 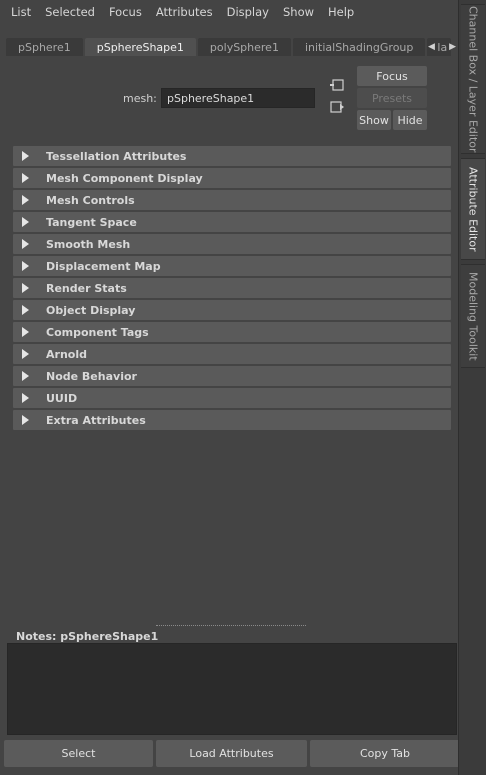 I want to click on section-label: Mesh Controls, so click(x=90, y=200).